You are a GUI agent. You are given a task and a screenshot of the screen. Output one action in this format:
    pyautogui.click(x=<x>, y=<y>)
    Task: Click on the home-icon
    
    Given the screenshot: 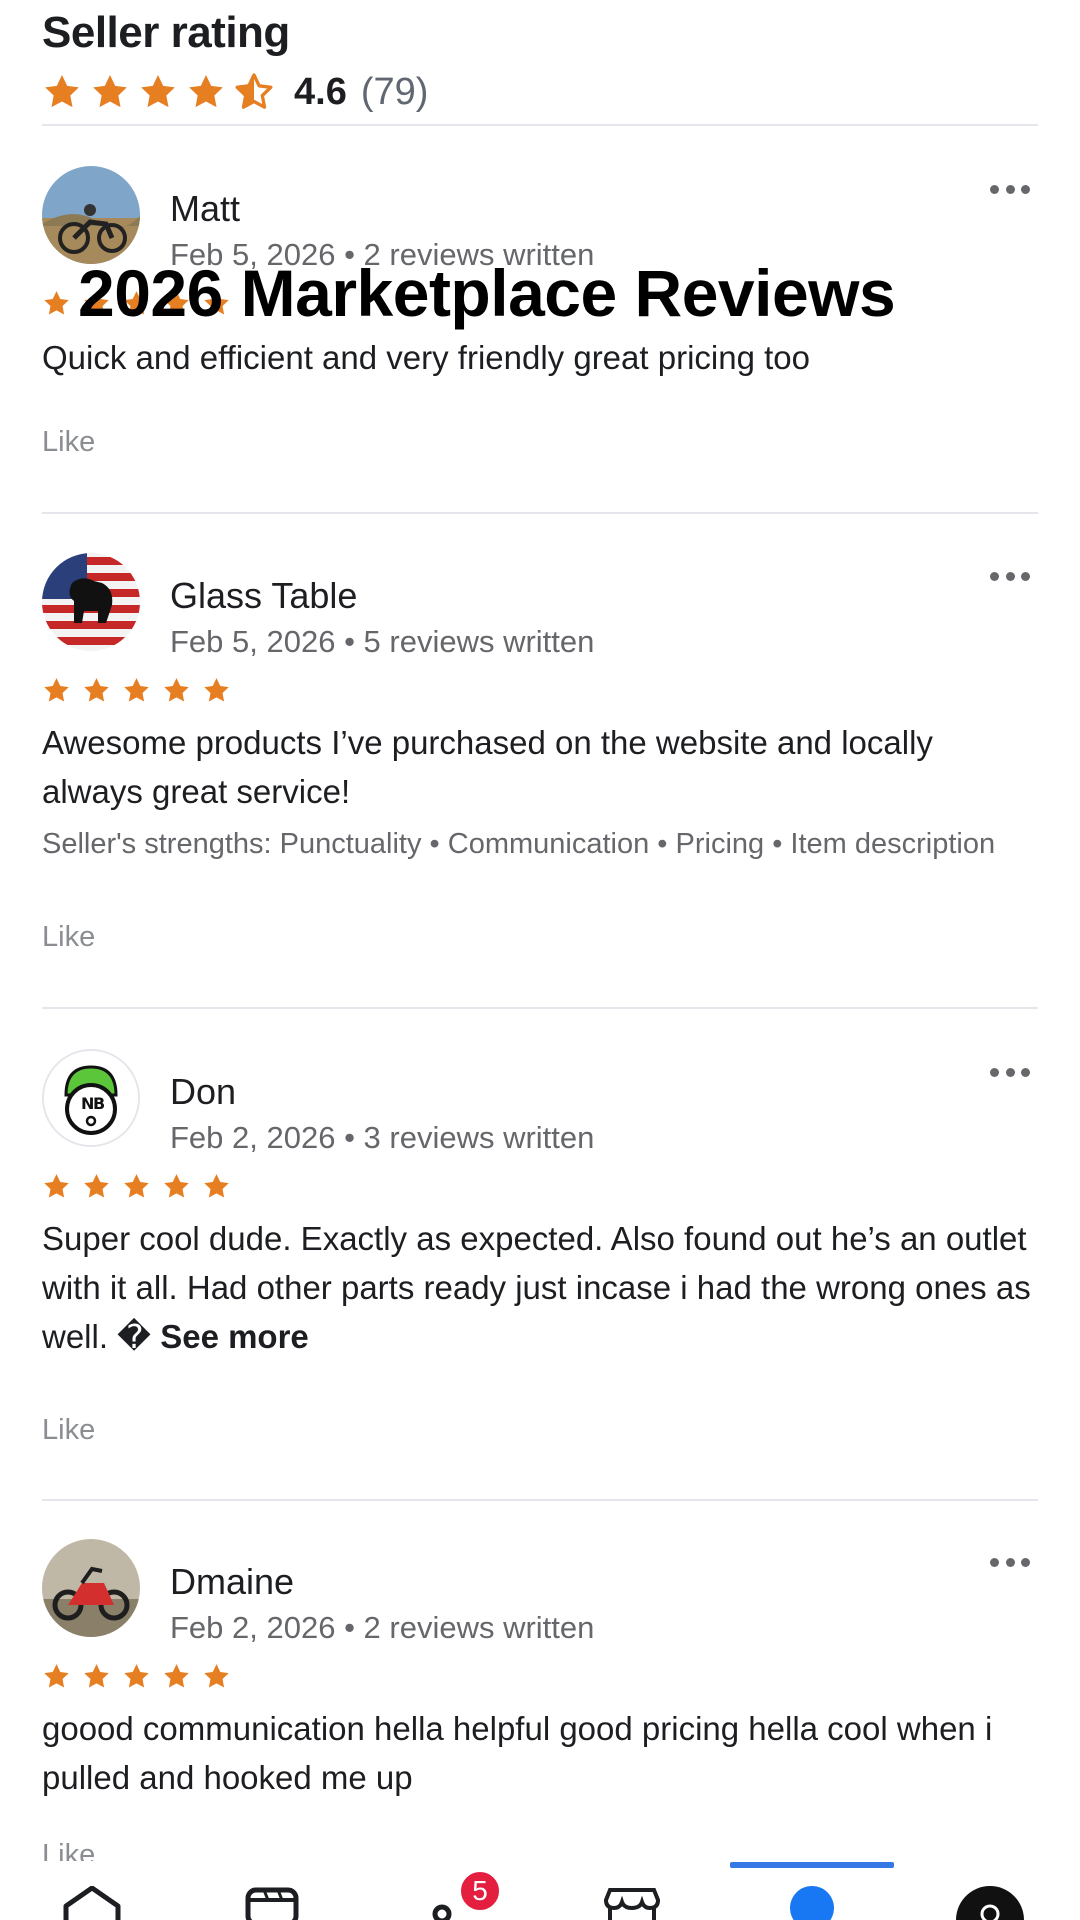 What is the action you would take?
    pyautogui.click(x=92, y=1903)
    